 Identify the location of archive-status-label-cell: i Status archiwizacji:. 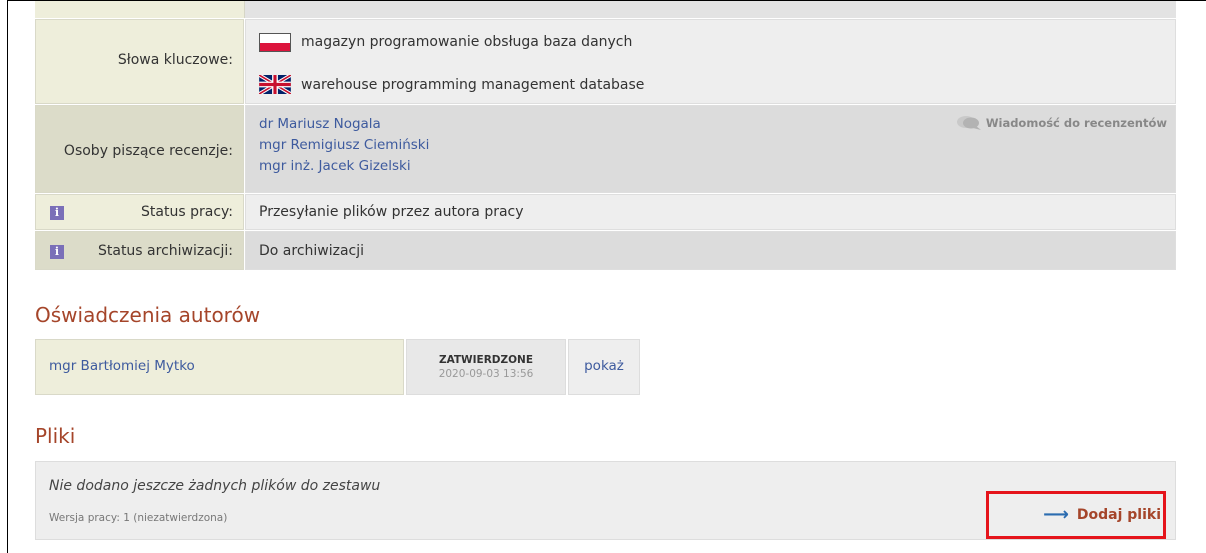
(139, 250).